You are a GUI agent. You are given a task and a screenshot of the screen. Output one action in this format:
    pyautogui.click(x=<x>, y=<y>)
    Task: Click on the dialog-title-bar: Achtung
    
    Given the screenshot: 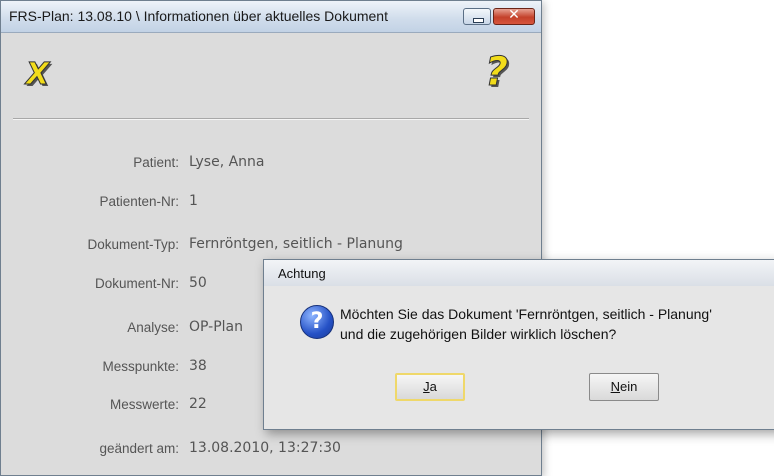 What is the action you would take?
    pyautogui.click(x=519, y=273)
    